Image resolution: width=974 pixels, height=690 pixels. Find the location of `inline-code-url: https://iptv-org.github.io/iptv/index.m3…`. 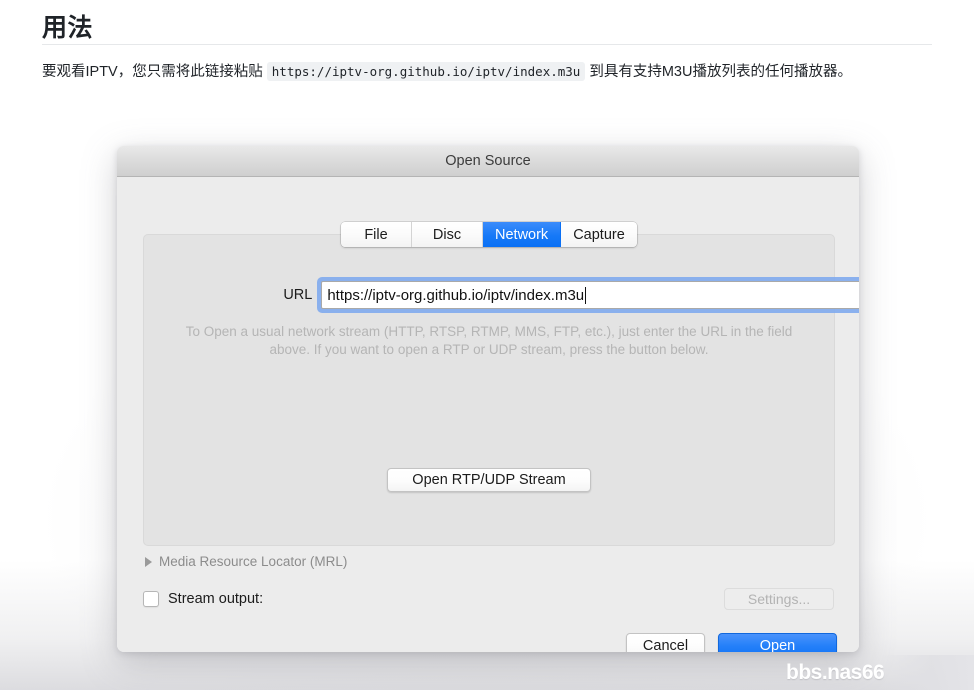

inline-code-url: https://iptv-org.github.io/iptv/index.m3… is located at coordinates (426, 71).